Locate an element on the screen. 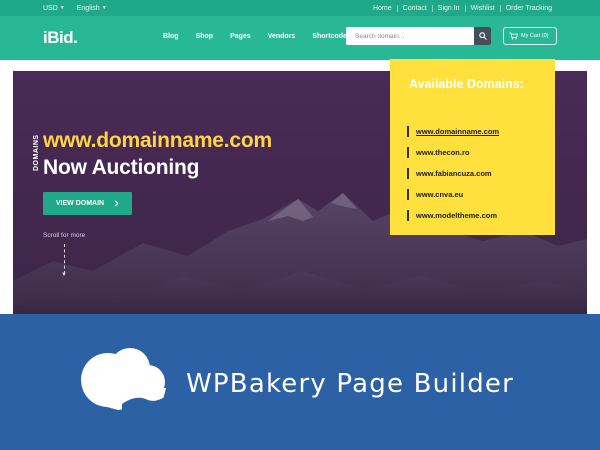 The width and height of the screenshot is (600, 450). search-button is located at coordinates (482, 36).